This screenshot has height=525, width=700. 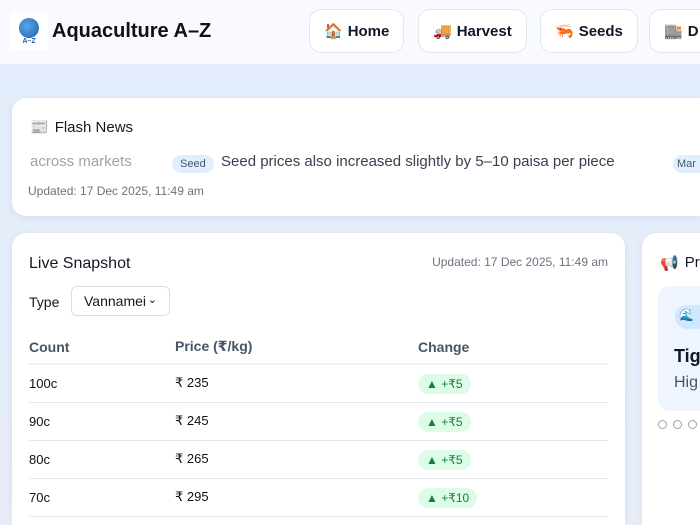 I want to click on type-label: Type, so click(x=44, y=302).